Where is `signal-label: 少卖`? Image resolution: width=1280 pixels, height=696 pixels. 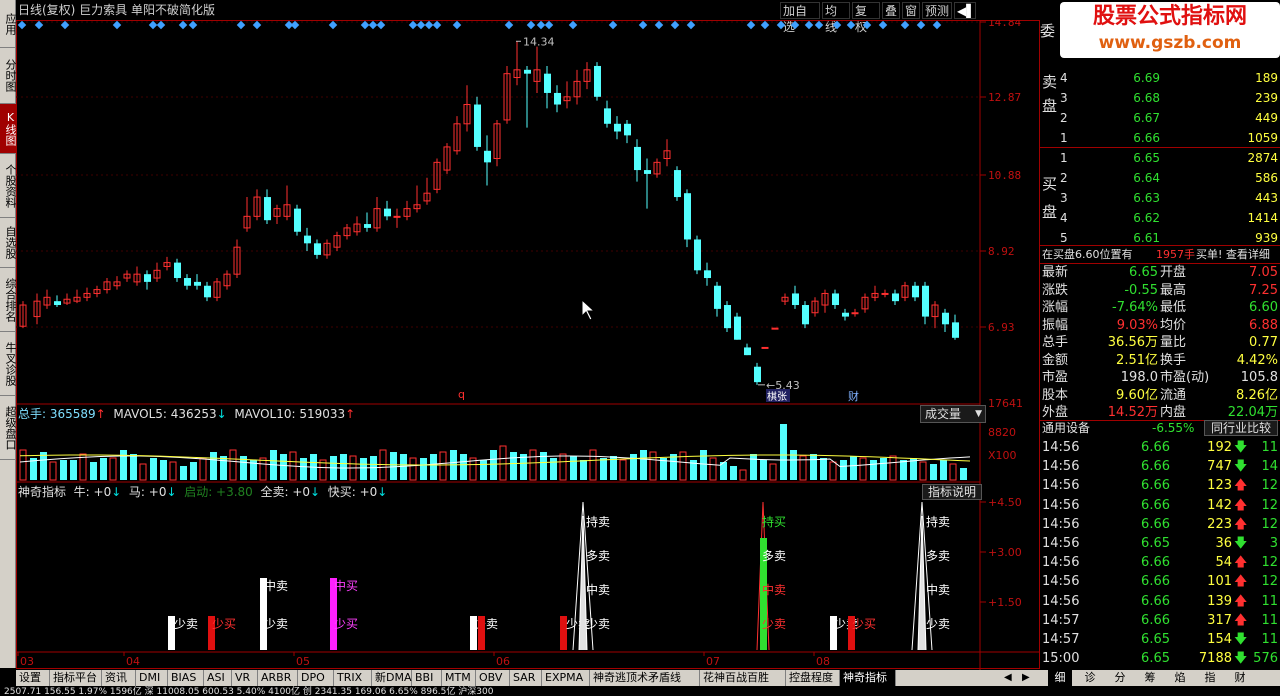 signal-label: 少卖 is located at coordinates (774, 624).